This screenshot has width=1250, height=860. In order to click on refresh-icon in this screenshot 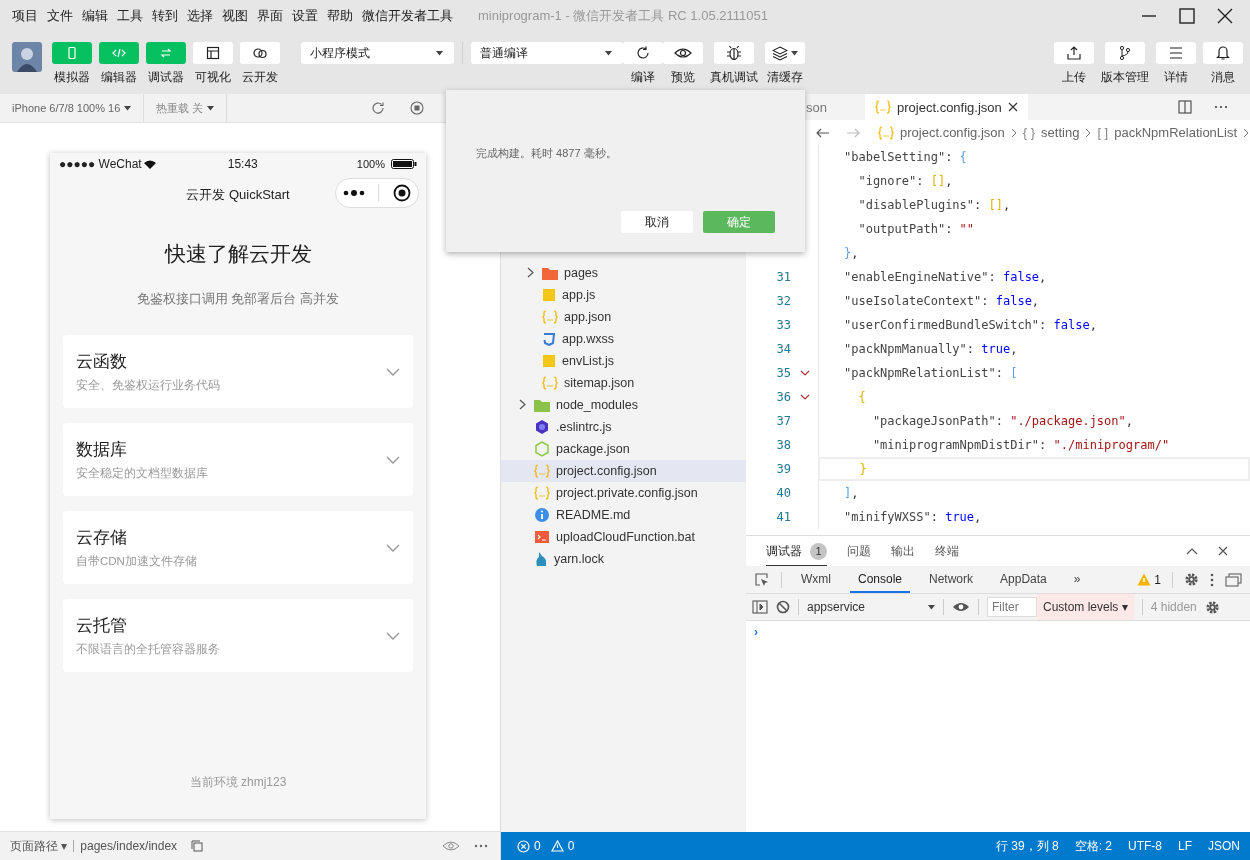, I will do `click(643, 53)`.